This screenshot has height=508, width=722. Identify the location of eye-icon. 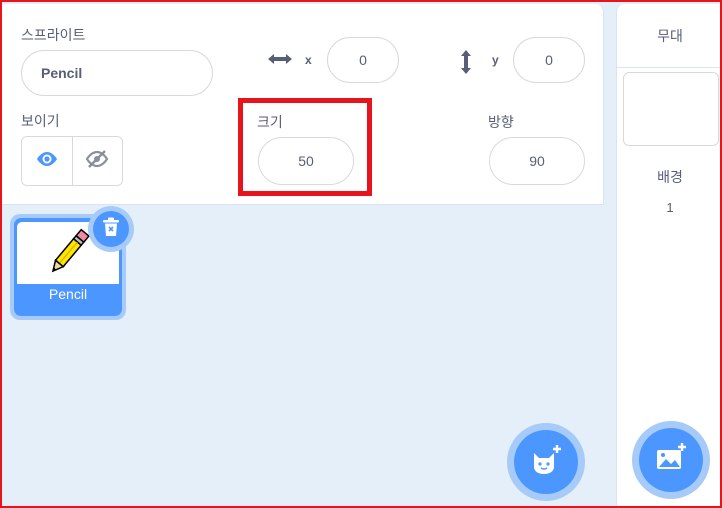
(47, 161).